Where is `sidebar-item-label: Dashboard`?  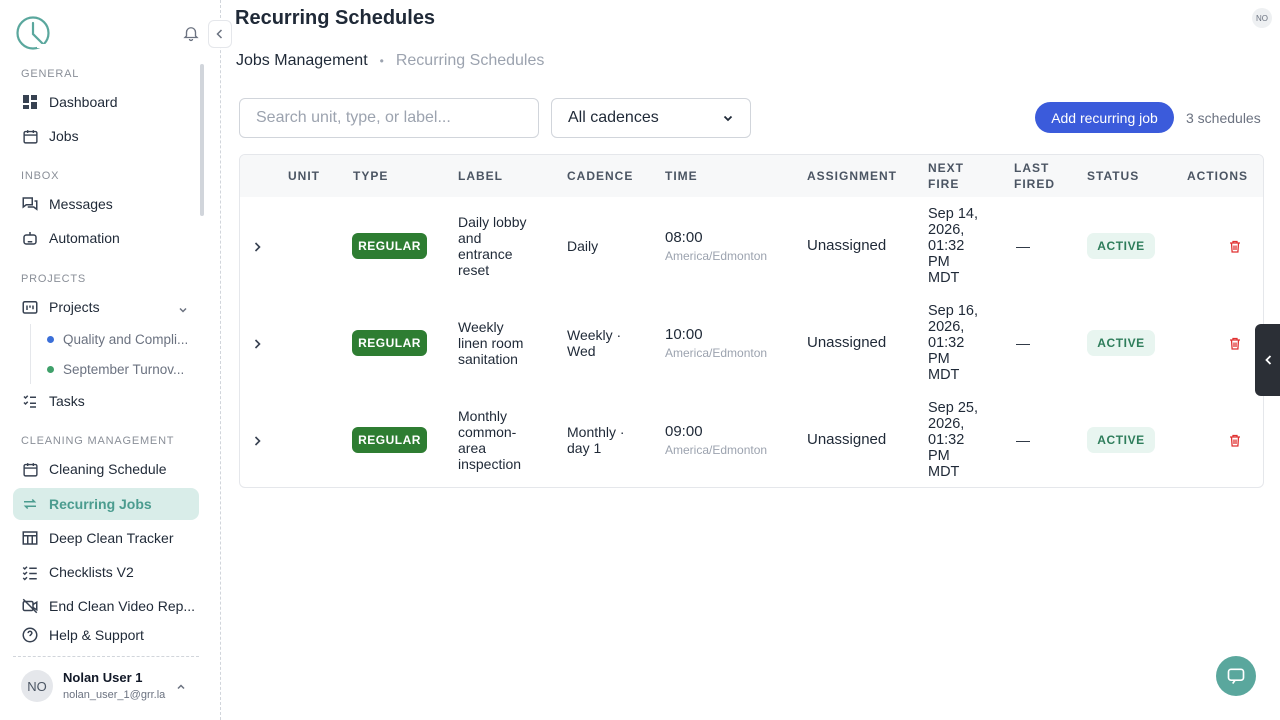 sidebar-item-label: Dashboard is located at coordinates (83, 102).